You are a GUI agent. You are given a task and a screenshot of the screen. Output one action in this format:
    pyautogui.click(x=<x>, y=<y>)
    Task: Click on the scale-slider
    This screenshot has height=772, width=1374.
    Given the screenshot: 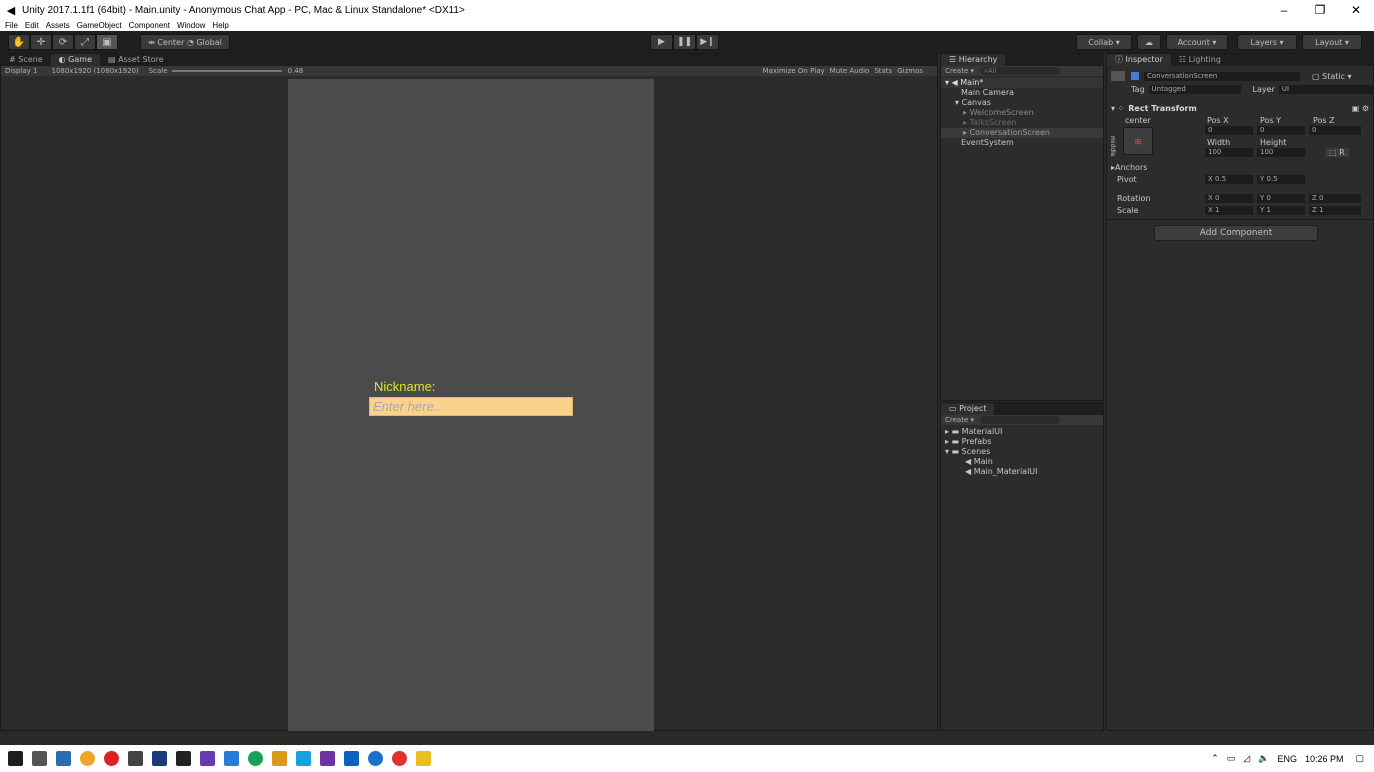 What is the action you would take?
    pyautogui.click(x=226, y=71)
    